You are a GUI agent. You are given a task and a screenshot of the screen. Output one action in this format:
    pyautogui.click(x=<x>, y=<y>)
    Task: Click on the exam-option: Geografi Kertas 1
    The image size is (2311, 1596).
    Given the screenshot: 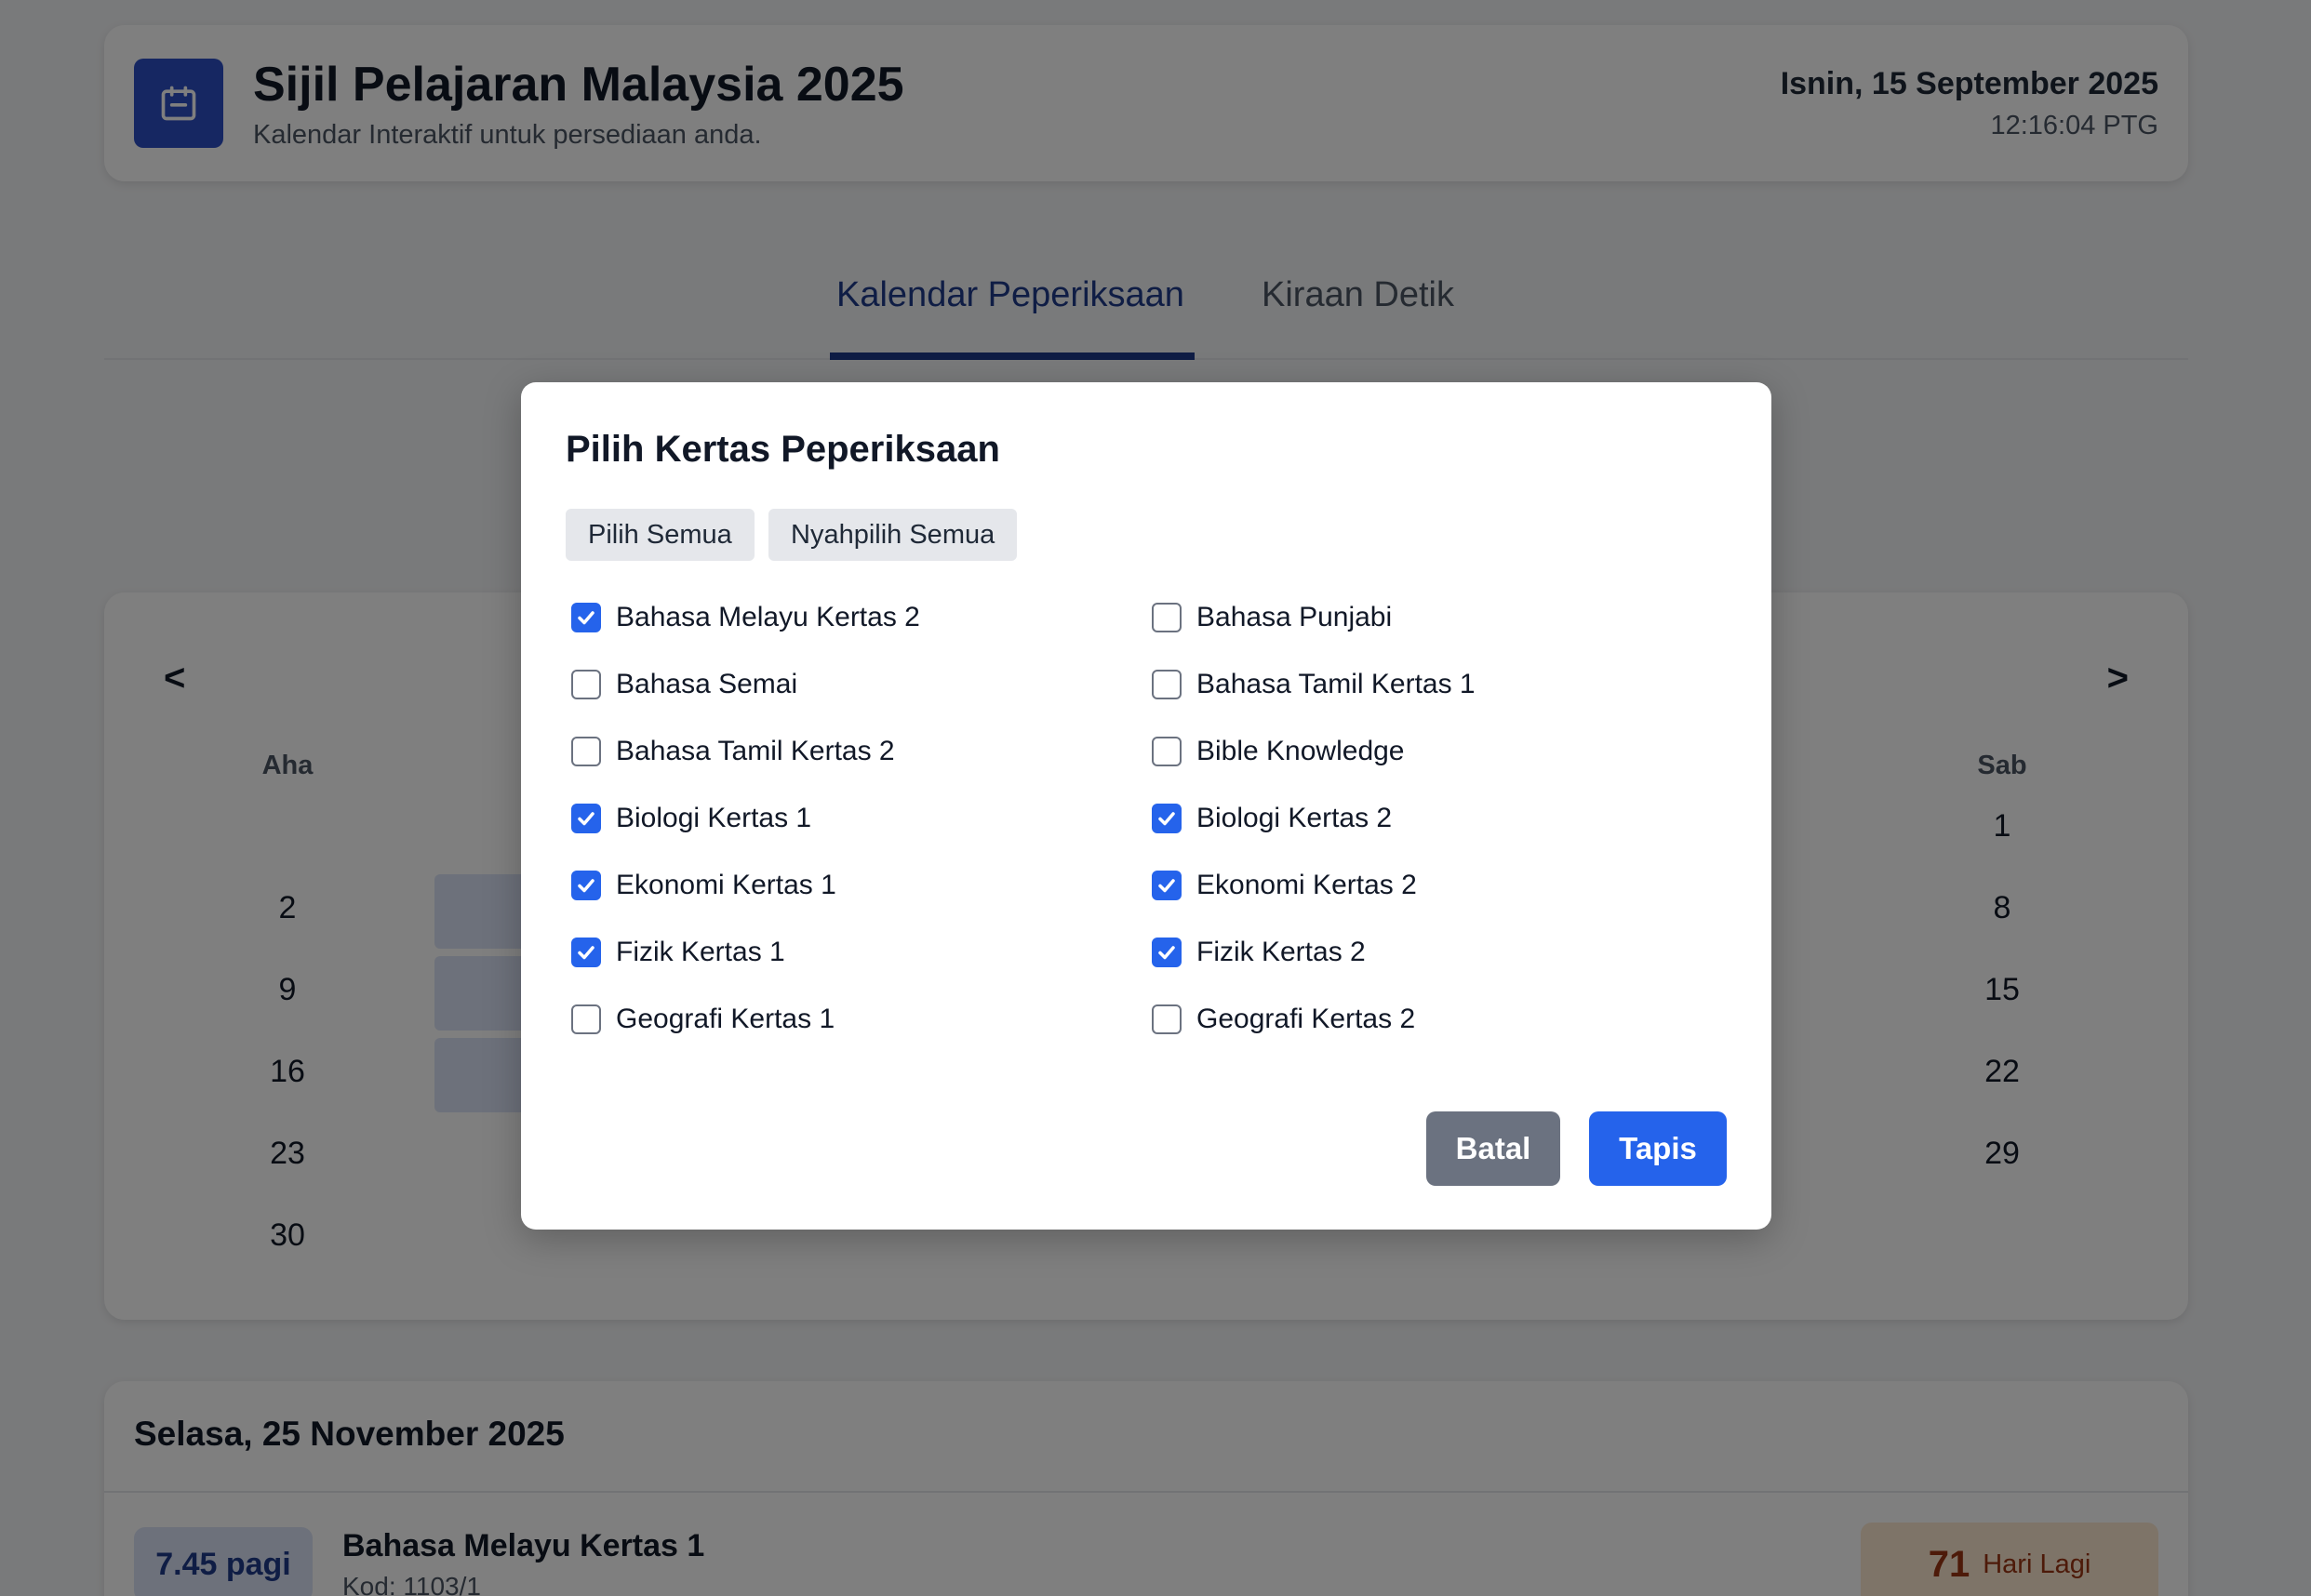 What is the action you would take?
    pyautogui.click(x=703, y=1020)
    